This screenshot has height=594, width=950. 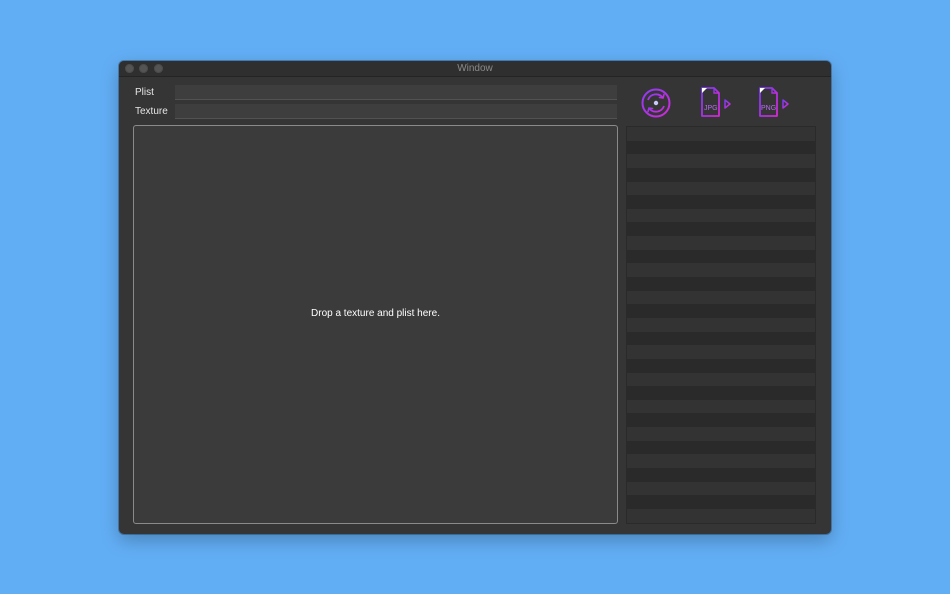 I want to click on convert-button, so click(x=656, y=103).